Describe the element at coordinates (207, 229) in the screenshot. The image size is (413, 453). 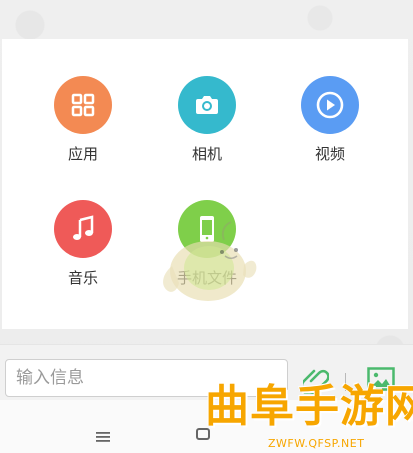
I see `phone-file-icon` at that location.